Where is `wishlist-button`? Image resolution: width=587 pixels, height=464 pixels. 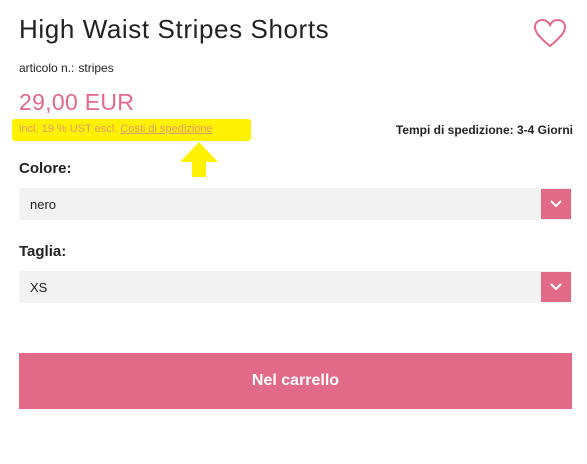 wishlist-button is located at coordinates (550, 33).